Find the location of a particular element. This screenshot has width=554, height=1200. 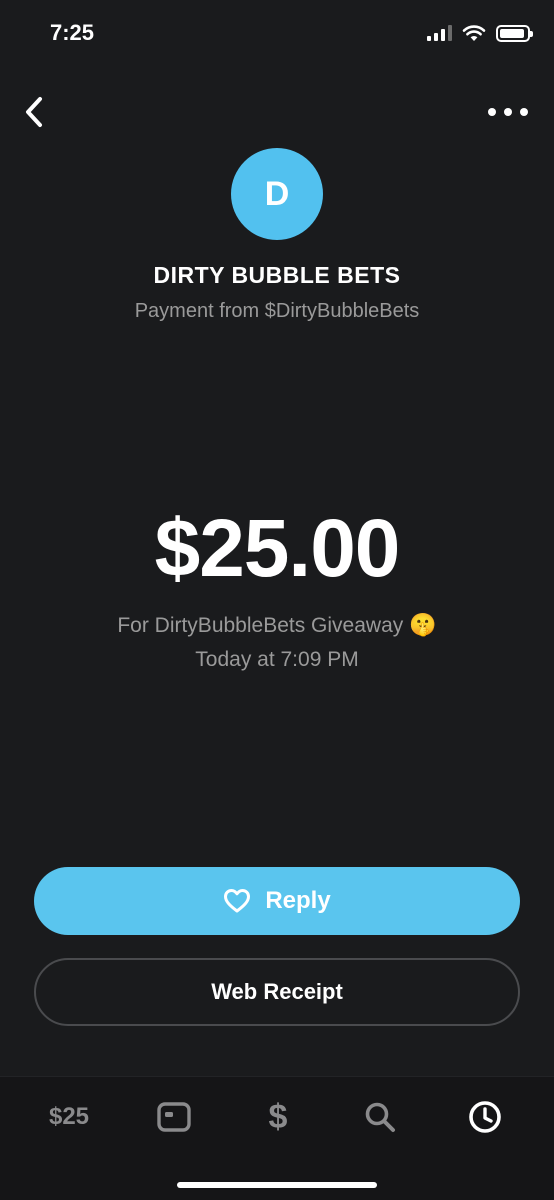

back-button is located at coordinates (34, 112).